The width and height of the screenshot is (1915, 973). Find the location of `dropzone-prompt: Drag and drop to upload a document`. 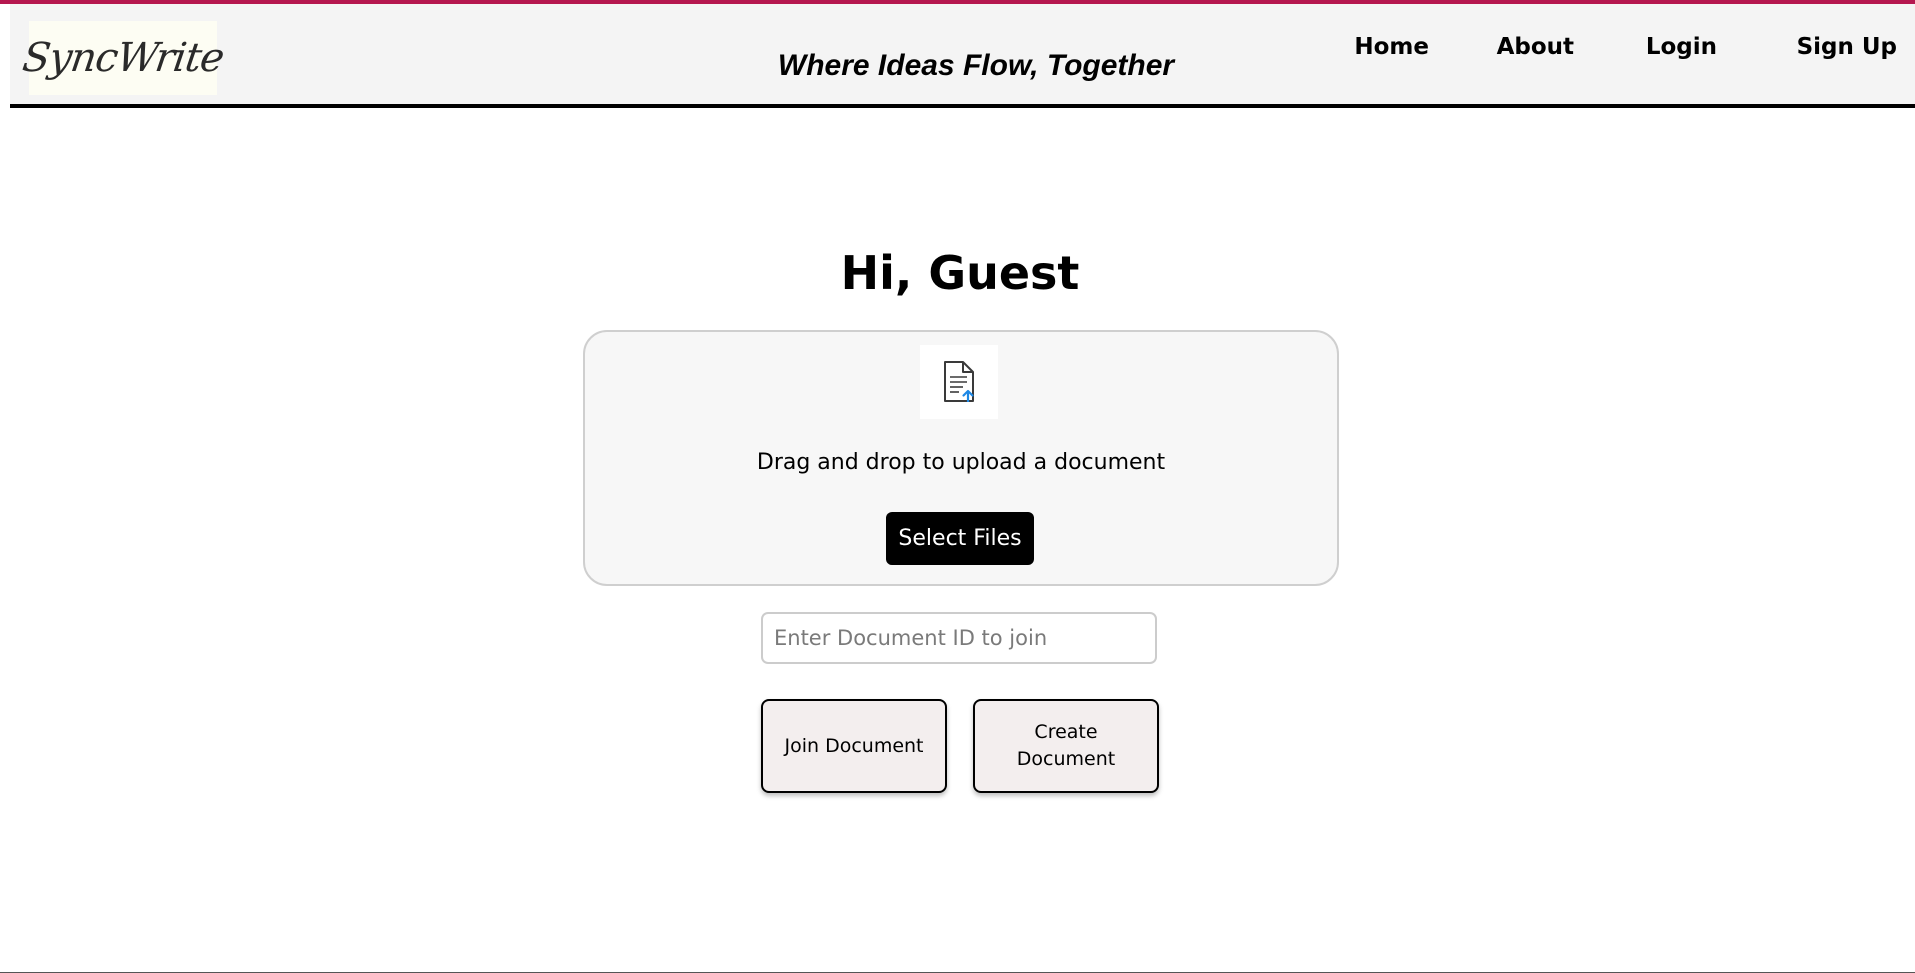

dropzone-prompt: Drag and drop to upload a document is located at coordinates (961, 462).